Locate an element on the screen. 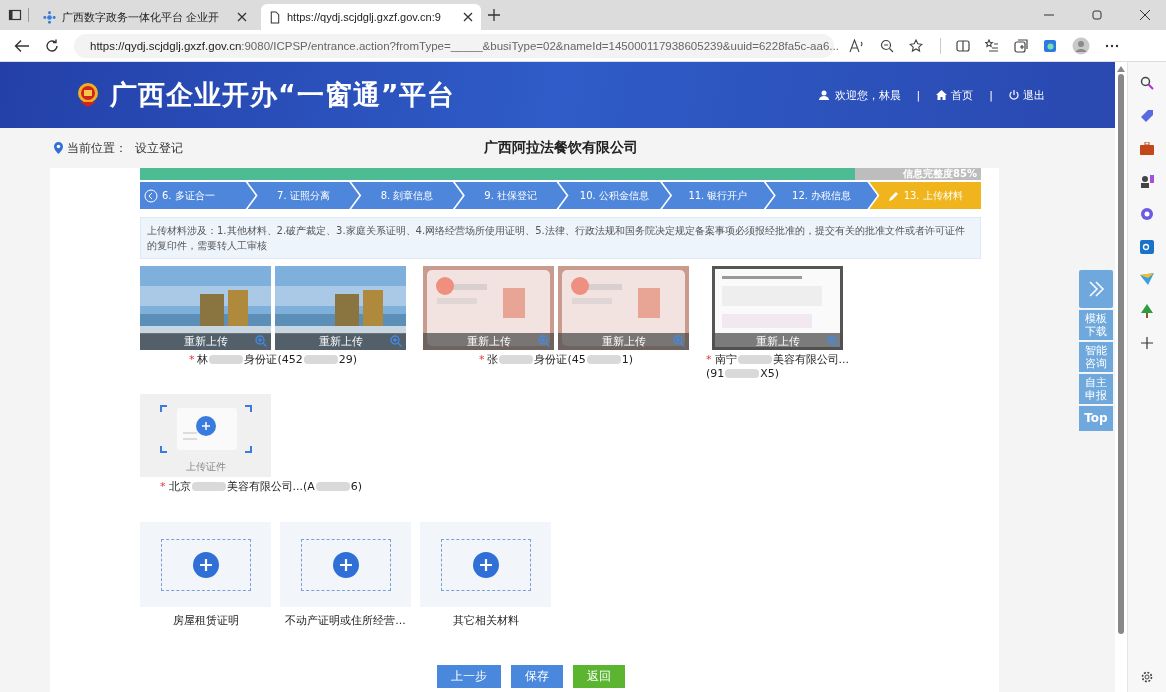 The height and width of the screenshot is (692, 1166). step-tab: 8. 刻章信息 is located at coordinates (407, 195).